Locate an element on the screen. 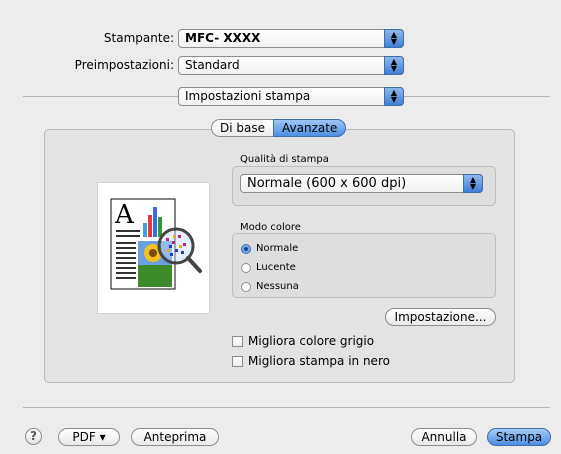 This screenshot has height=454, width=561. radio-normale: Normale is located at coordinates (269, 248).